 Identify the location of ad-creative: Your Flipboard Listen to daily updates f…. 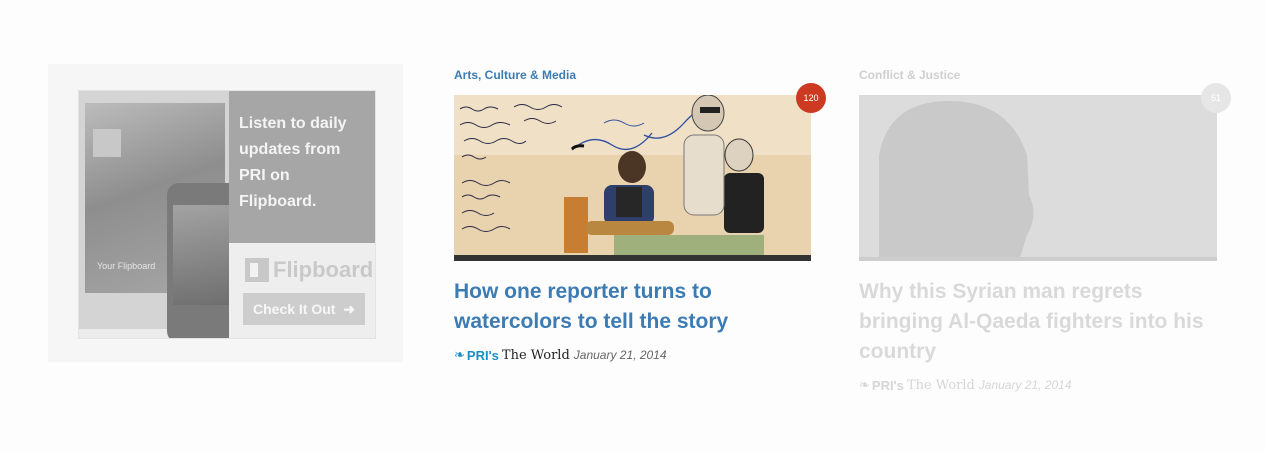
(227, 214).